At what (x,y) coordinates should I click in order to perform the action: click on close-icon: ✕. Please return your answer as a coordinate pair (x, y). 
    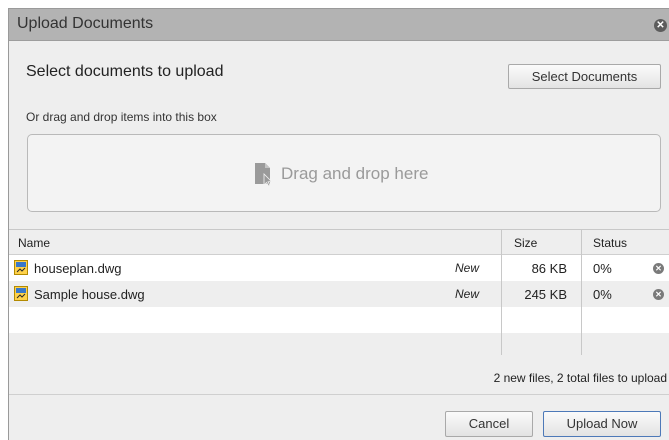
    Looking at the image, I should click on (660, 25).